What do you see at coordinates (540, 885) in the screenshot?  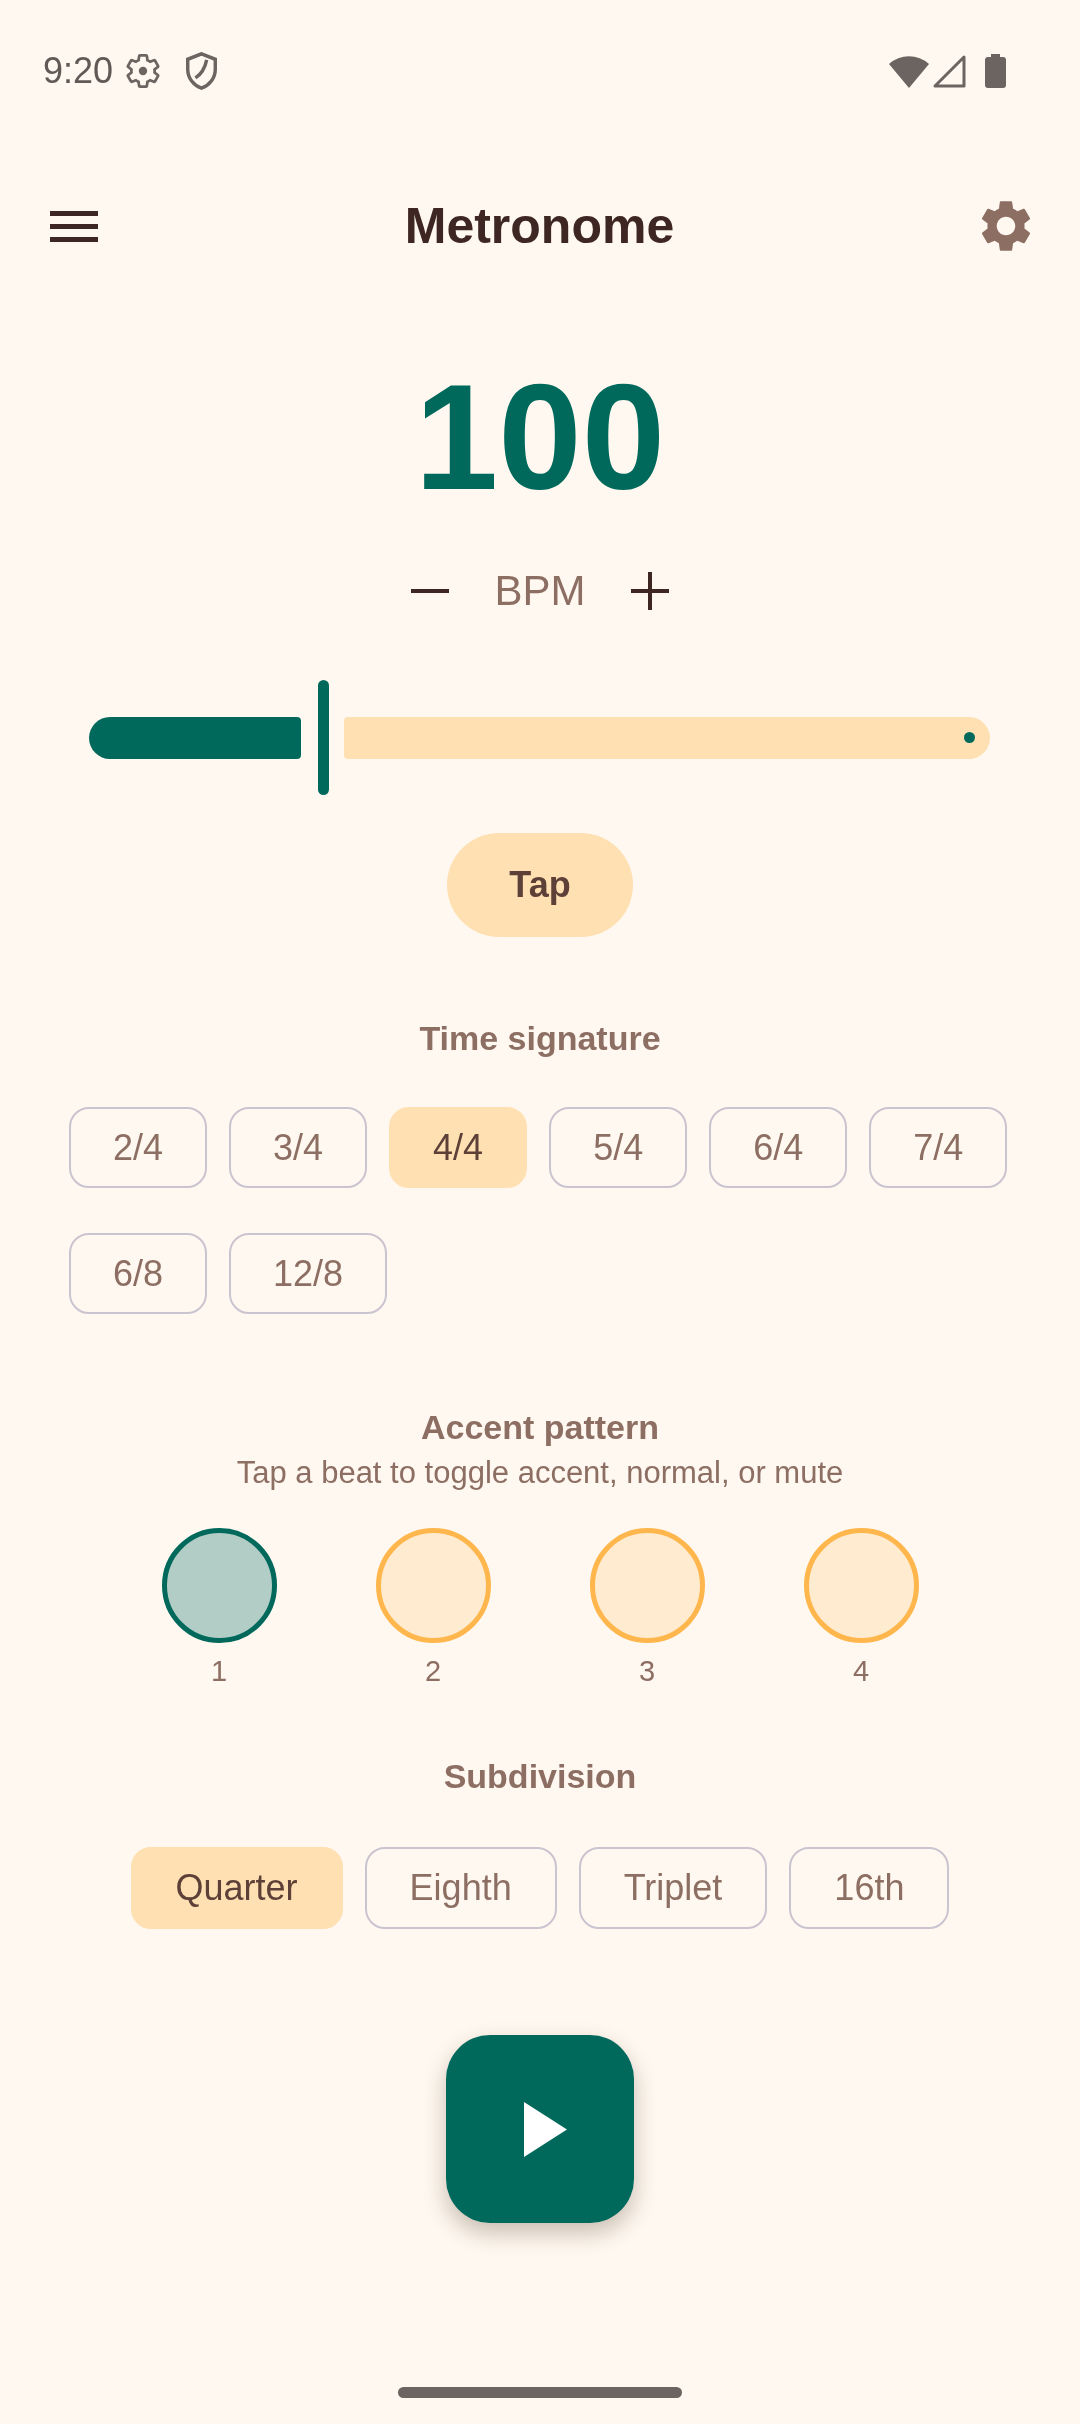 I see `tap-button: Tap` at bounding box center [540, 885].